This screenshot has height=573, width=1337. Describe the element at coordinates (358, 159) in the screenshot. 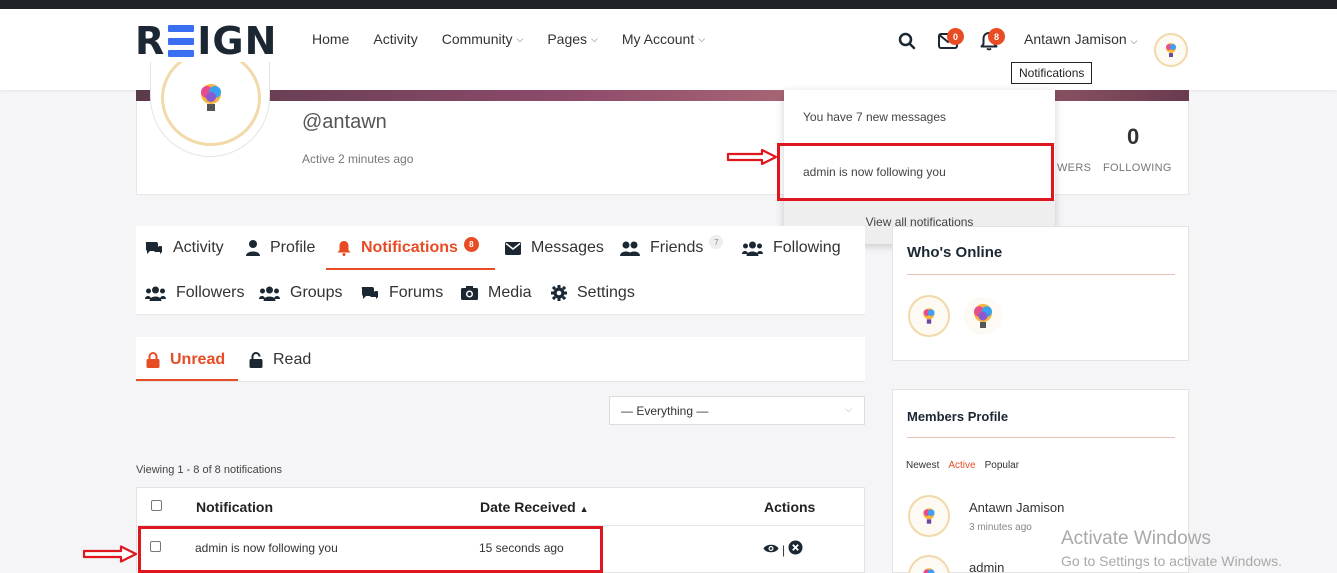

I see `profile-active-status: Active 2 minutes ago` at that location.